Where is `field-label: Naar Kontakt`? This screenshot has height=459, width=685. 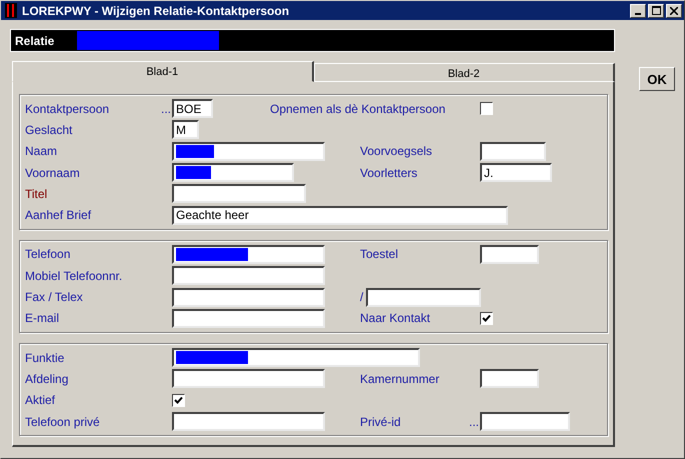 field-label: Naar Kontakt is located at coordinates (395, 318).